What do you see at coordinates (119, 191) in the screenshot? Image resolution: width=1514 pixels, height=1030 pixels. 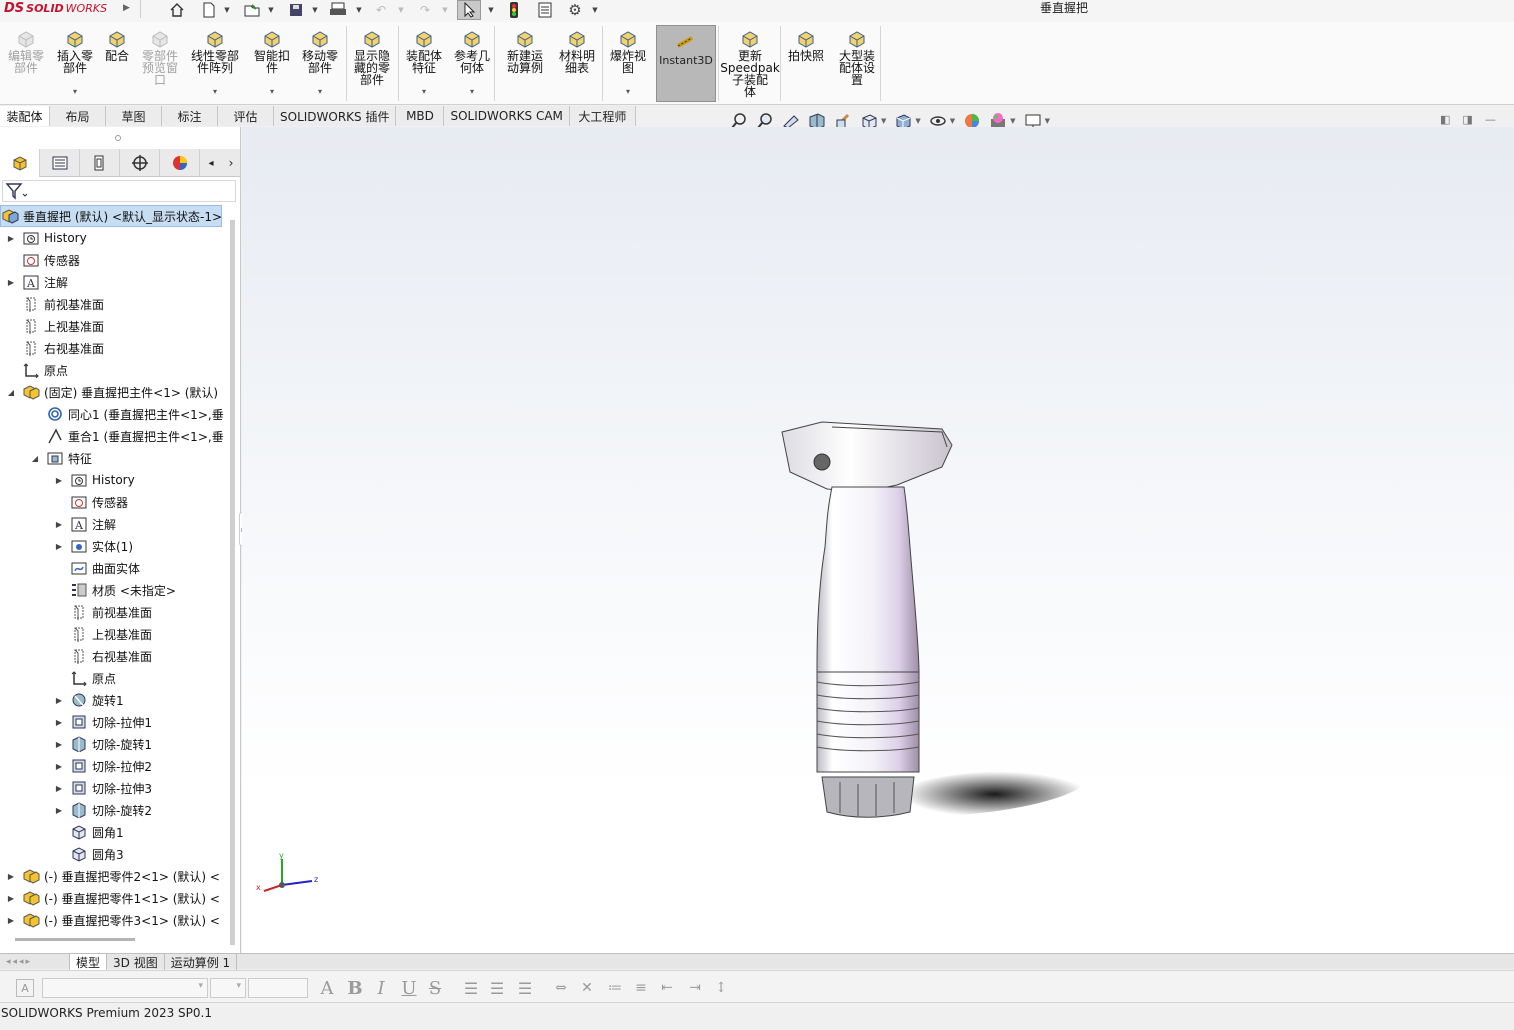 I see `tree-filter` at bounding box center [119, 191].